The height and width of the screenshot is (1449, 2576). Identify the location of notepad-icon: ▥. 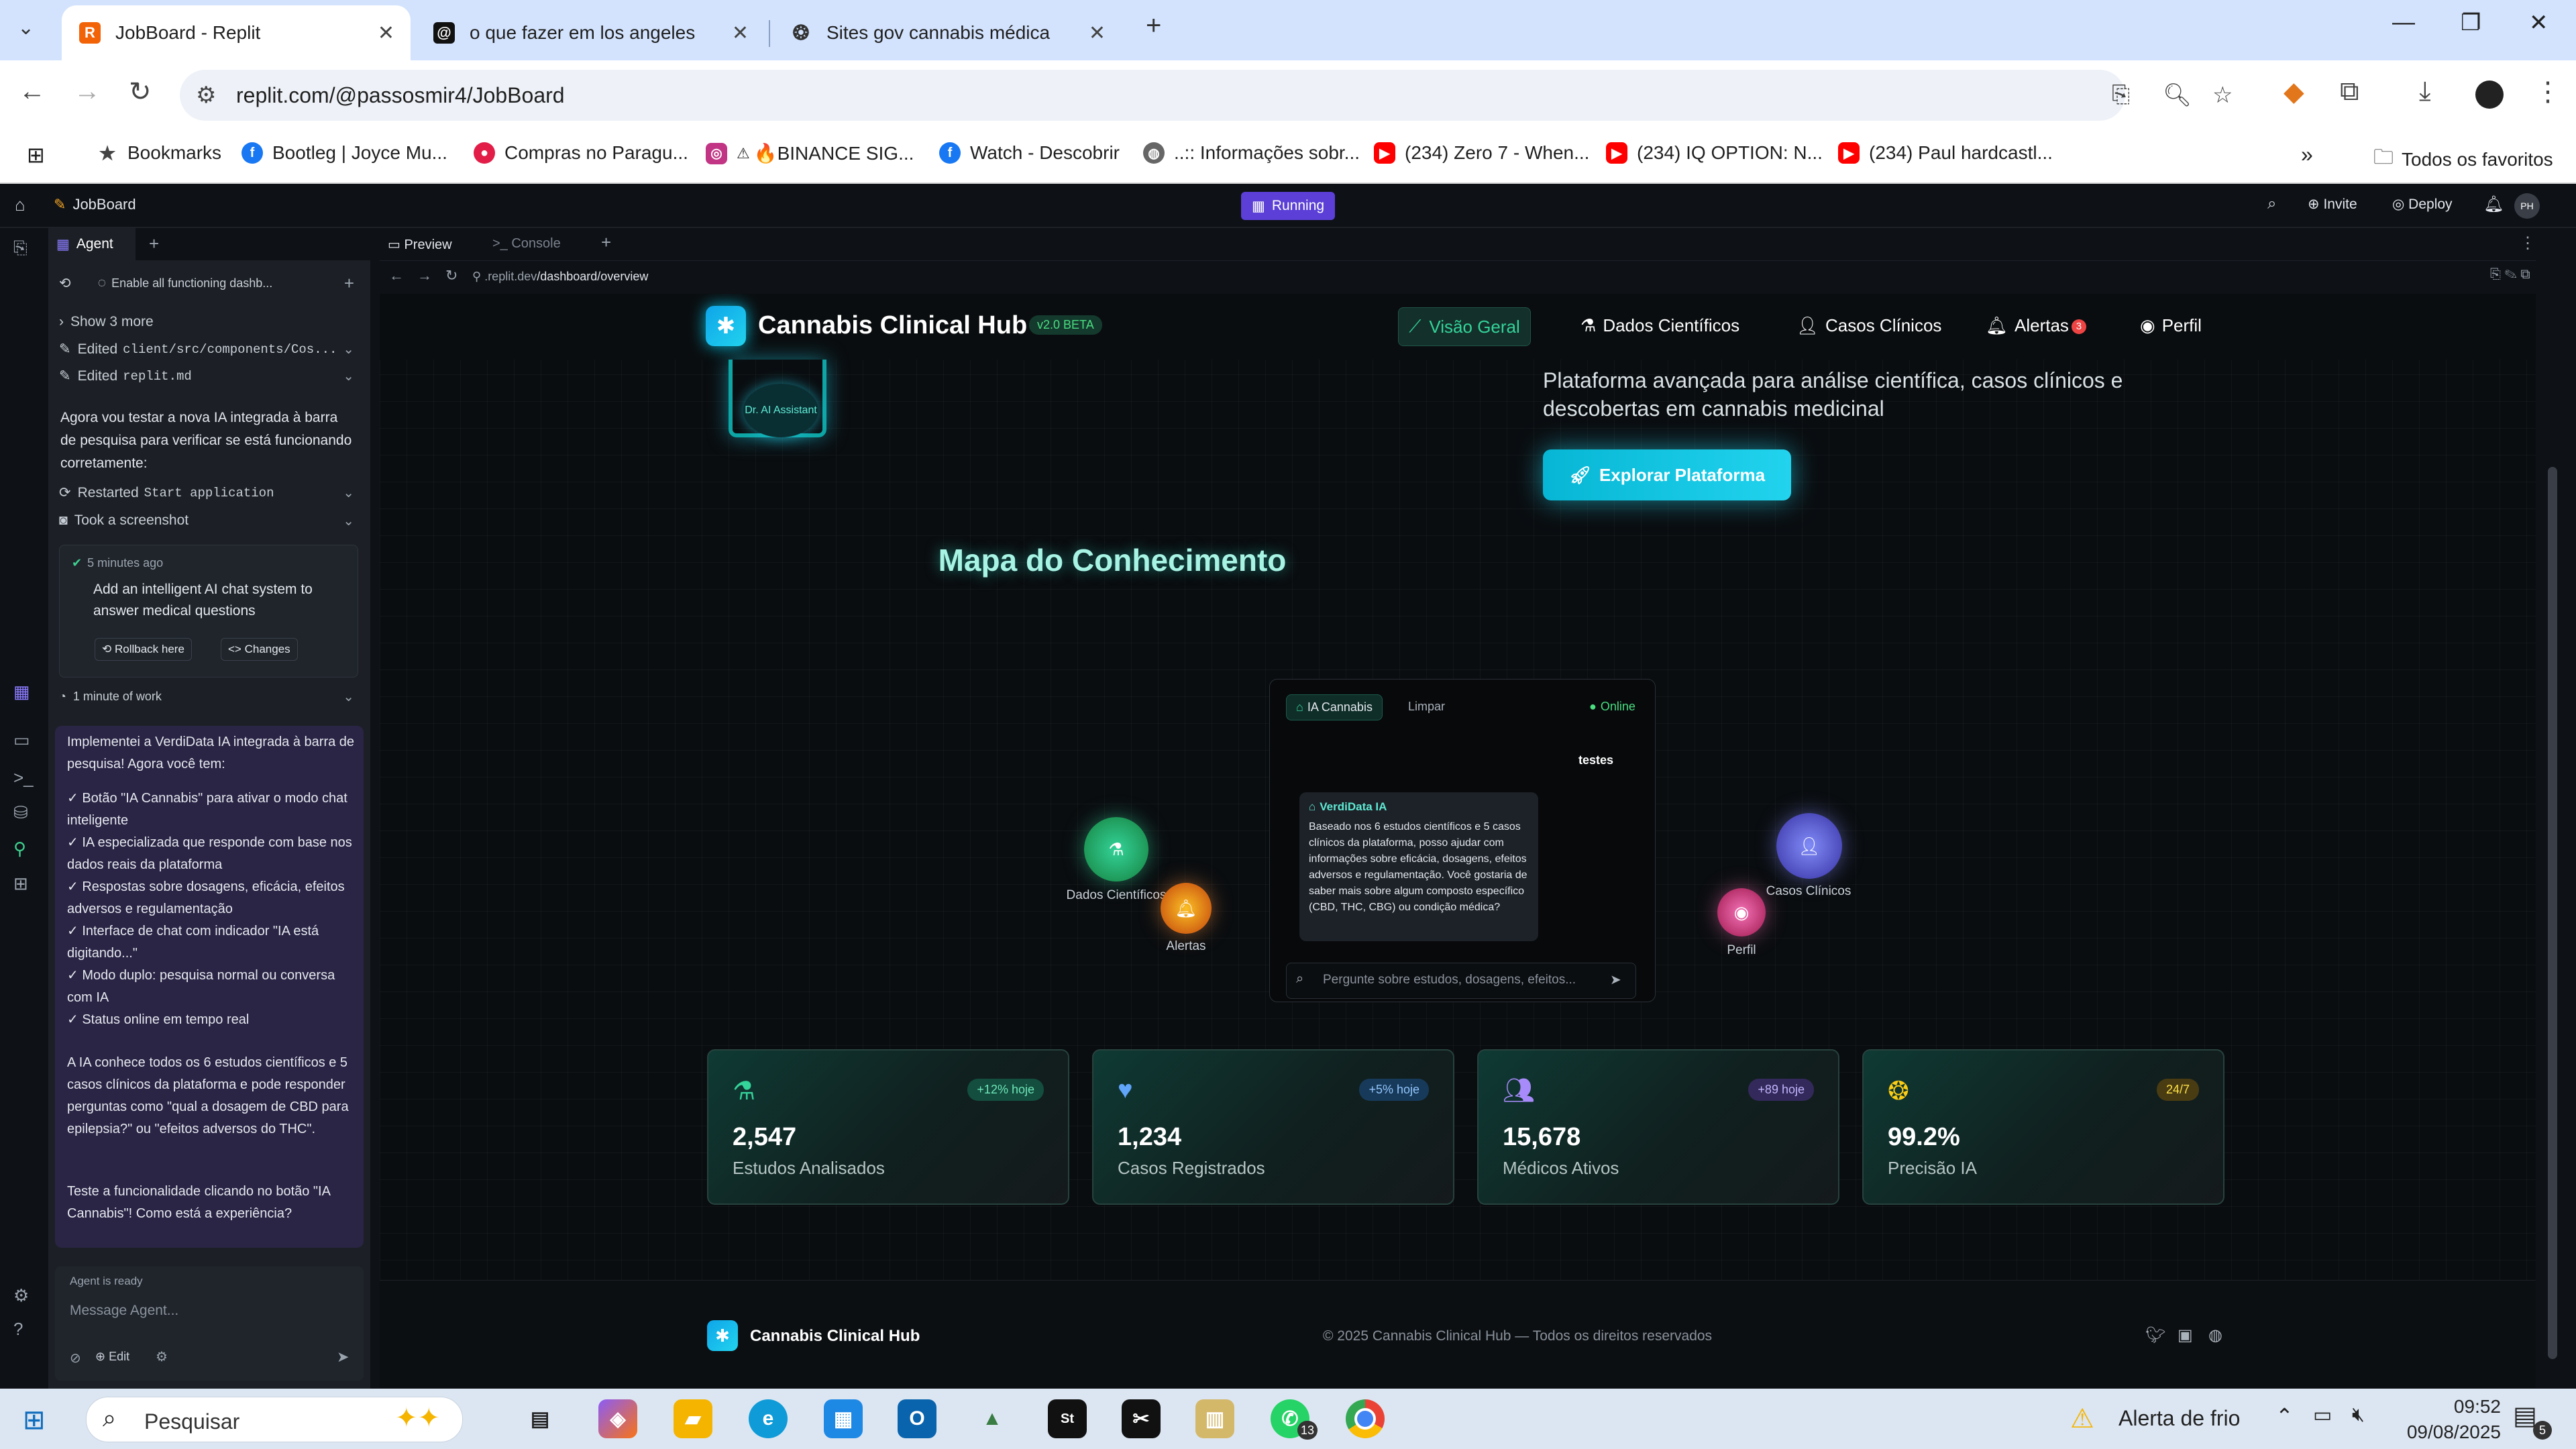
(1214, 1418).